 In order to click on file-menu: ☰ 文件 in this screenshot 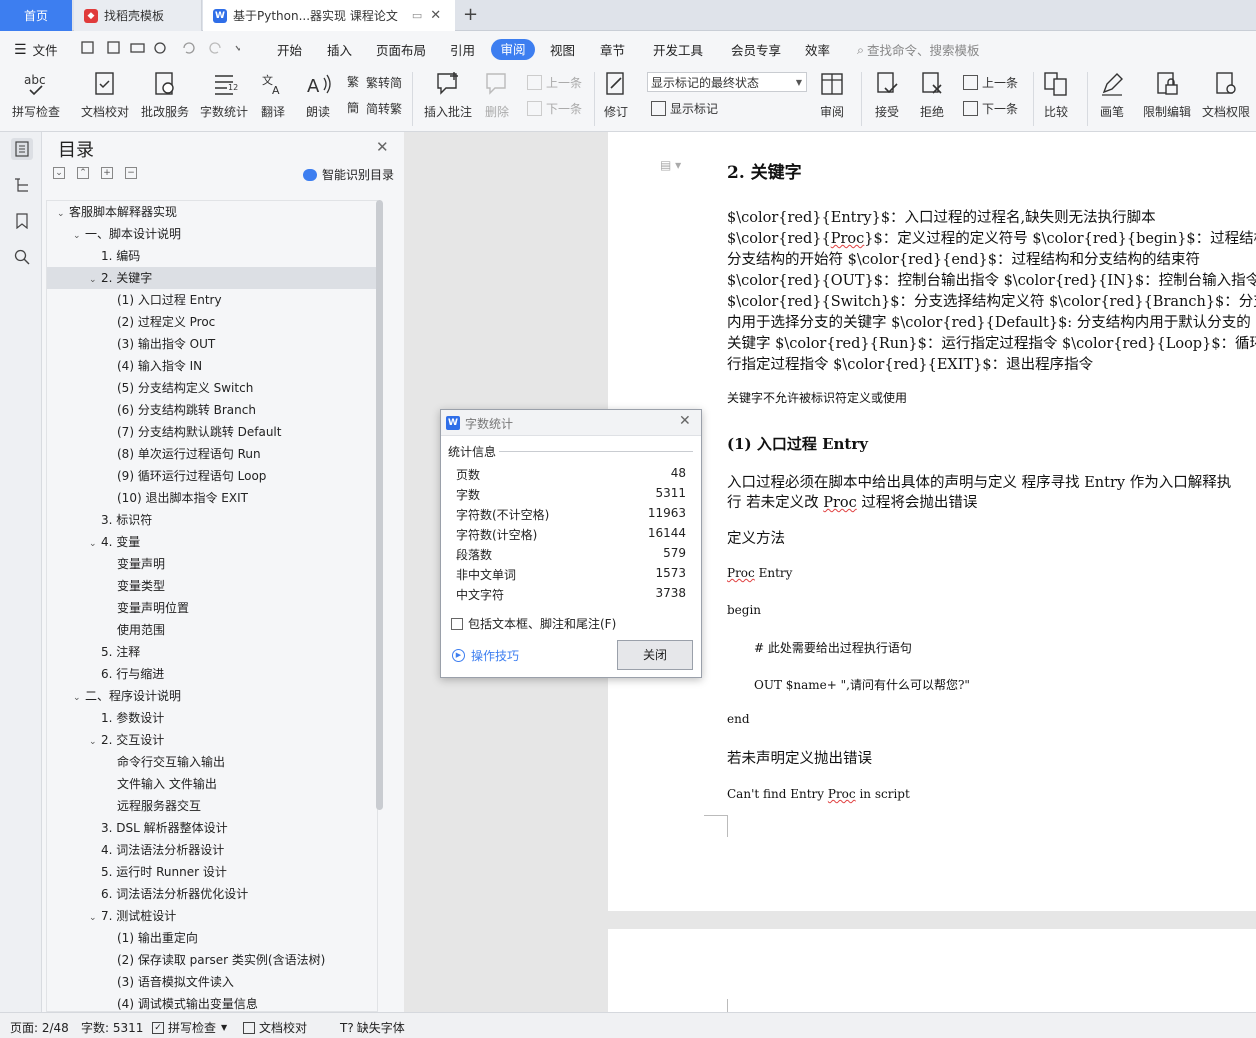, I will do `click(36, 49)`.